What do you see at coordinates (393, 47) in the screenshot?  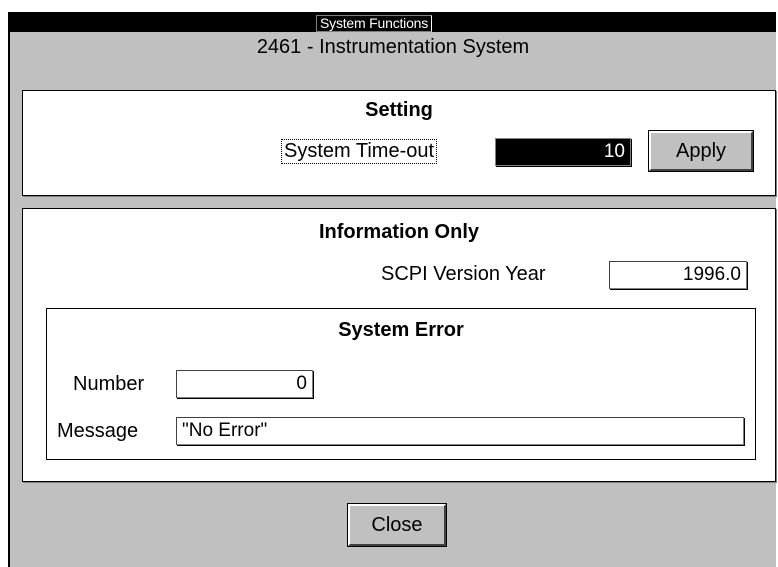 I see `instrument-subtitle: 2461 - Instrumentation System` at bounding box center [393, 47].